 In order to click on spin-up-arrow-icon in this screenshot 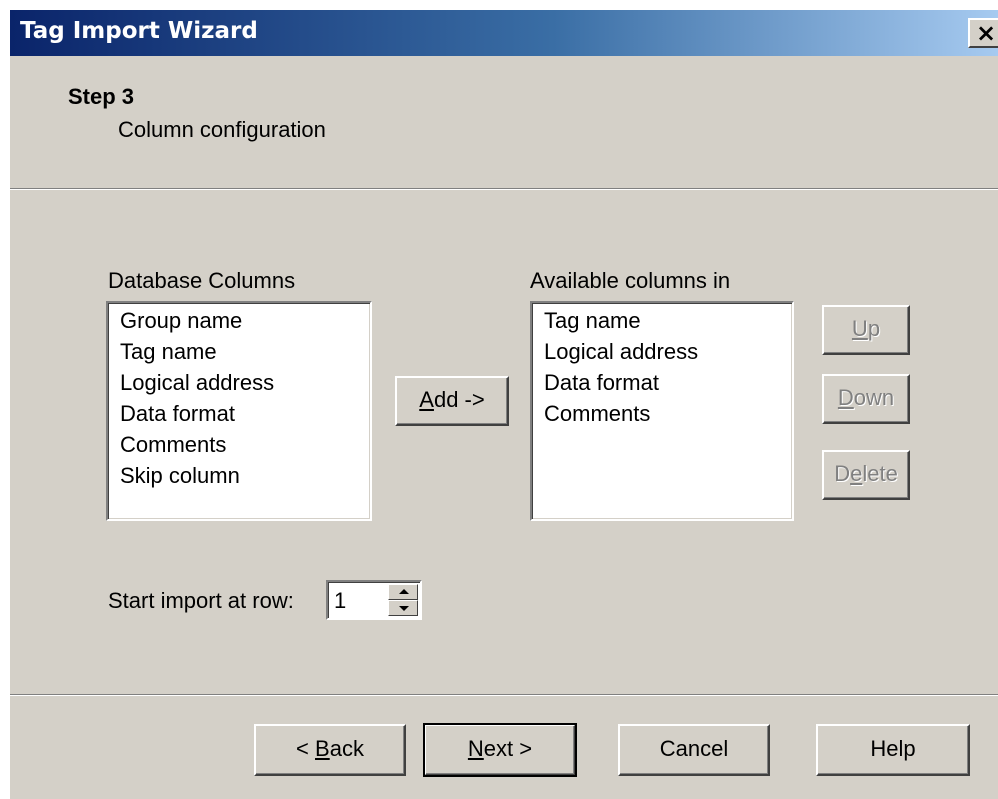, I will do `click(404, 591)`.